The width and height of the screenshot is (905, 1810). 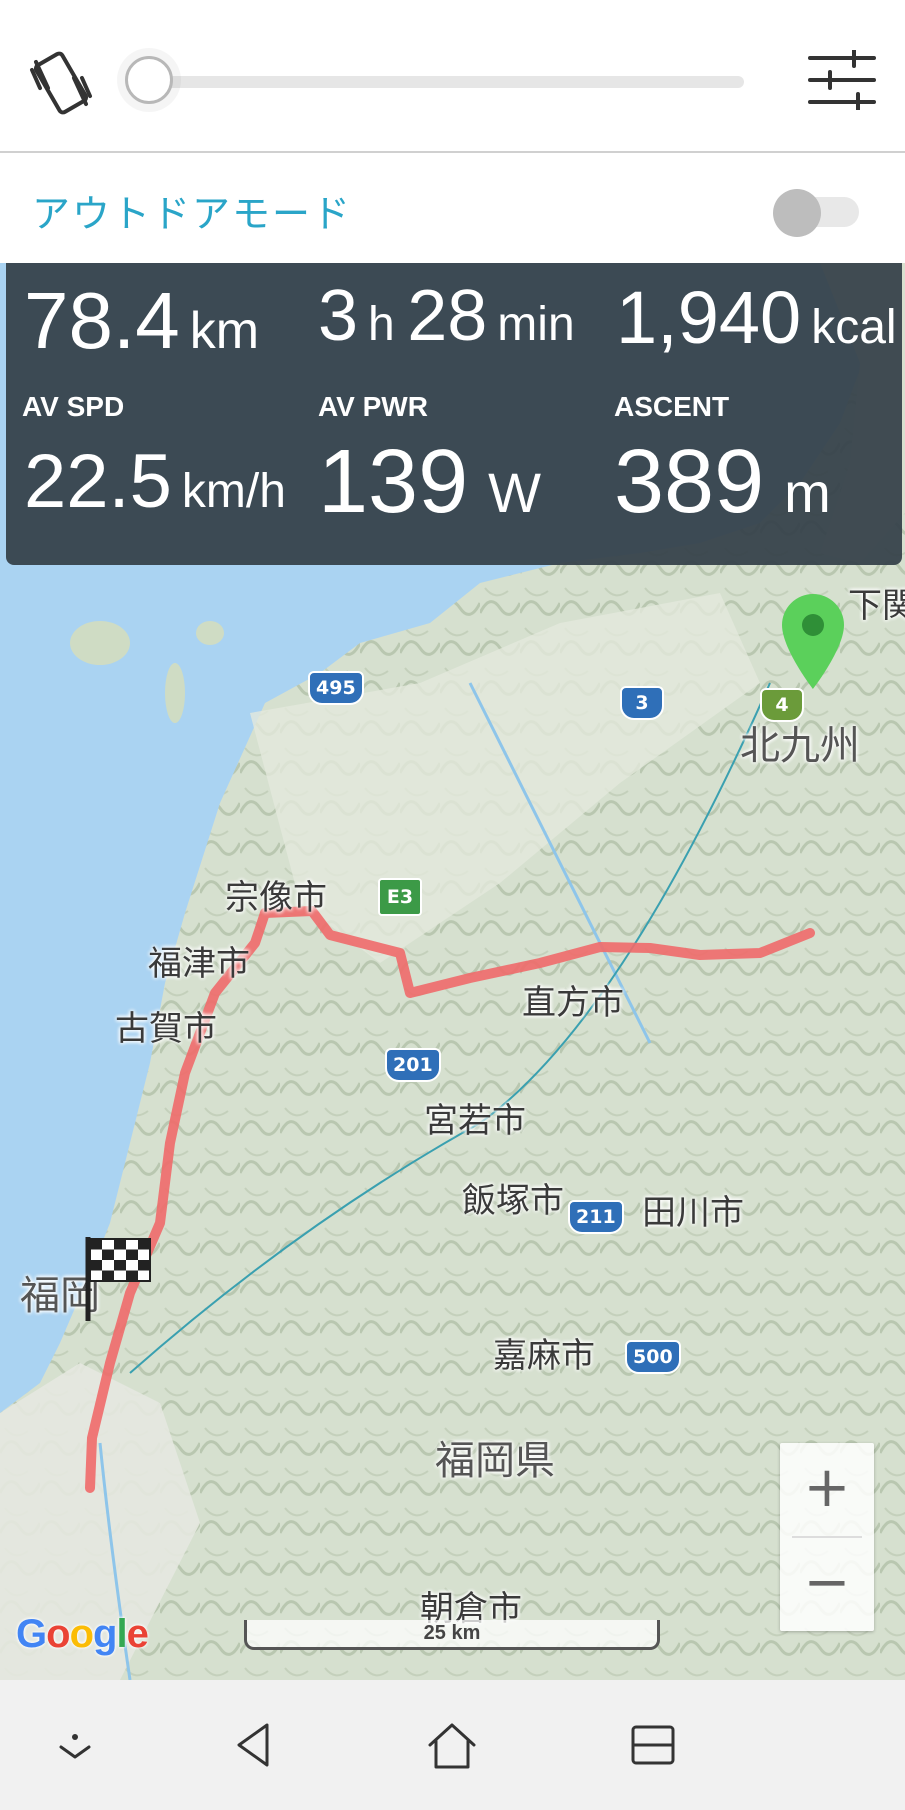 I want to click on time-stat: 3h 28 min, so click(x=446, y=316).